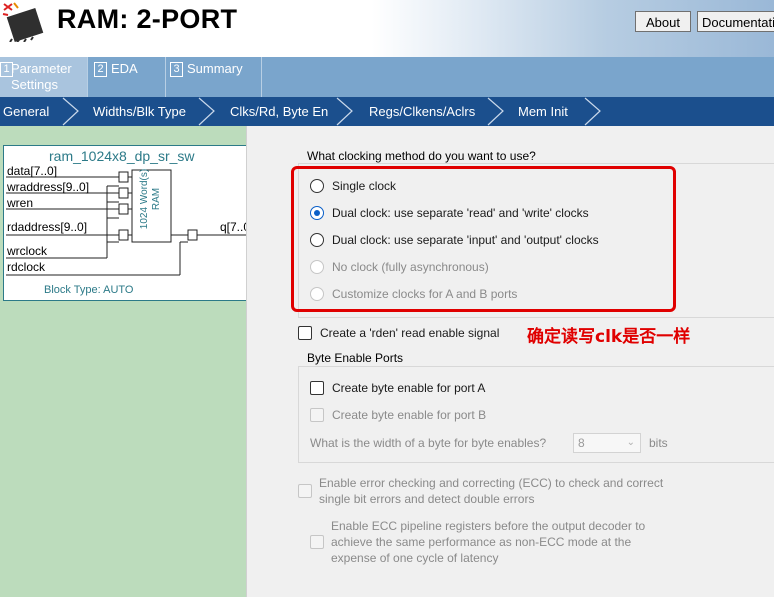  Describe the element at coordinates (147, 19) in the screenshot. I see `page-title: RAM: 2-PORT` at that location.